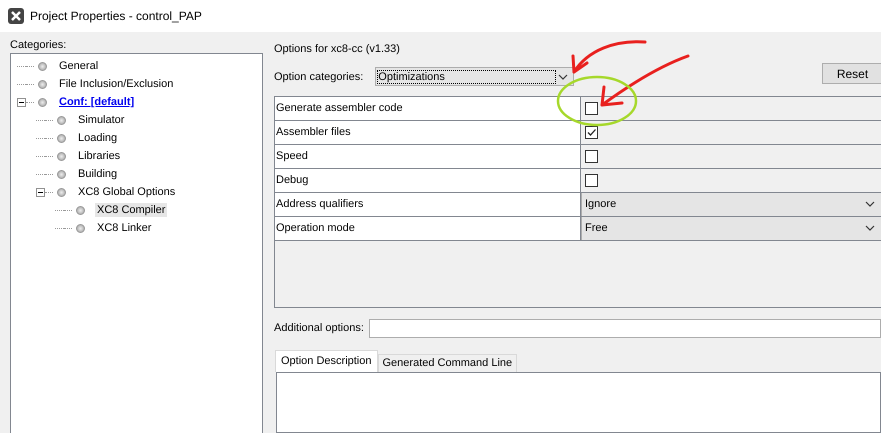 Image resolution: width=881 pixels, height=433 pixels. I want to click on categories-label: Categories:, so click(39, 45).